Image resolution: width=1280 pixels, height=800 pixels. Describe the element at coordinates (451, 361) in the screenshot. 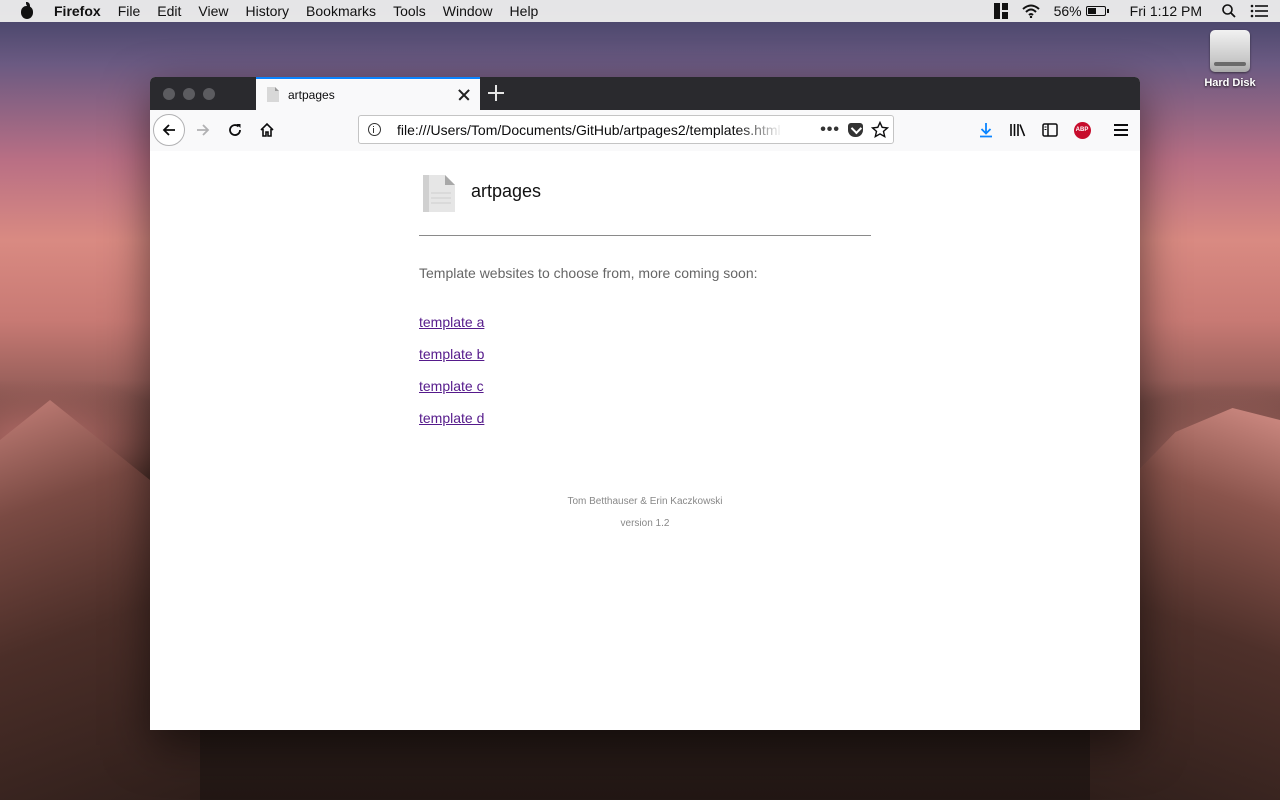

I see `template-b-link: template b` at that location.